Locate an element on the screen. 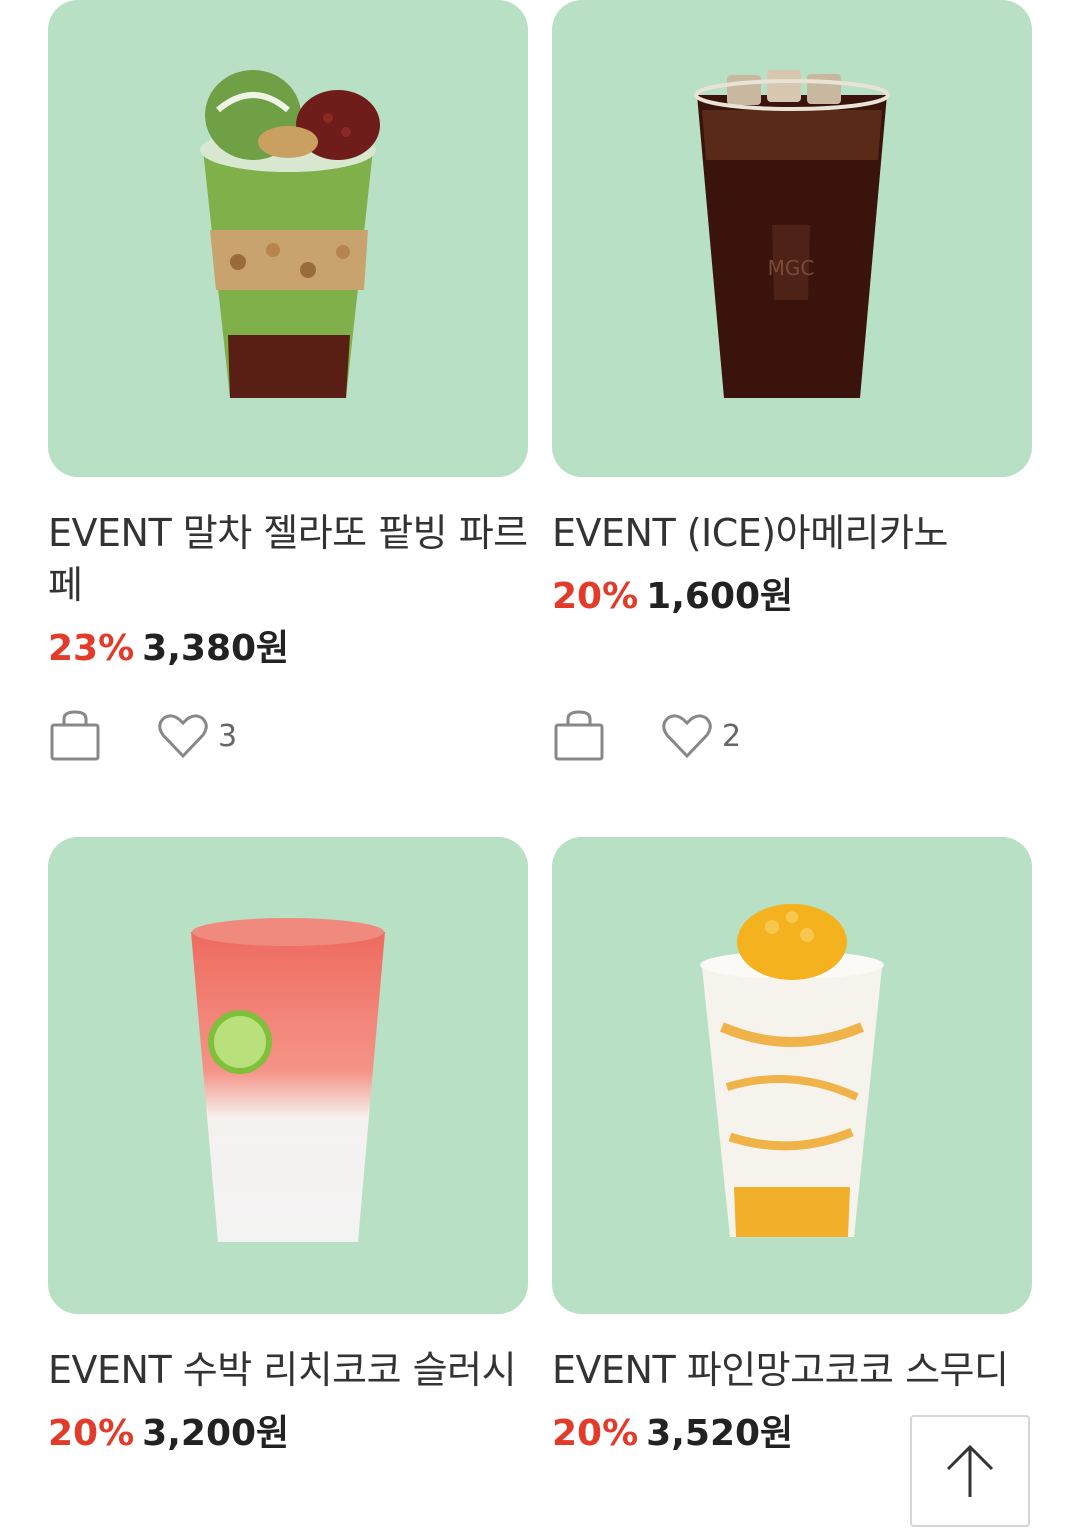 This screenshot has width=1080, height=1534. sale-price: 3,200원 is located at coordinates (216, 1433).